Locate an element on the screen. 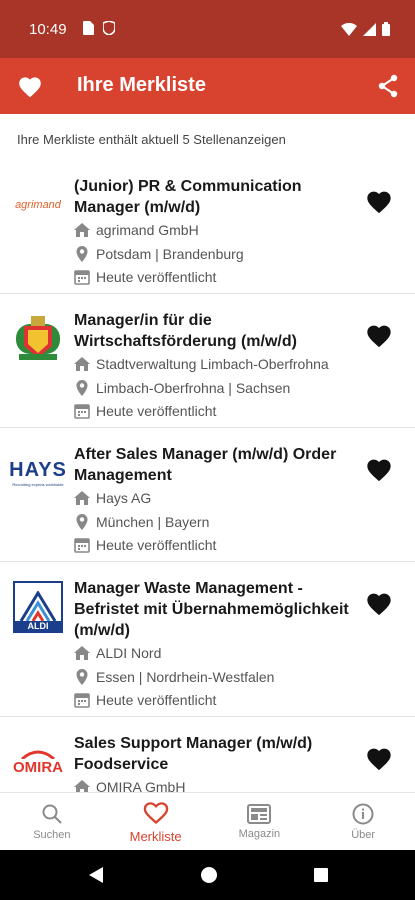 Image resolution: width=415 pixels, height=900 pixels. nav-item-suchen: Suchen is located at coordinates (52, 821).